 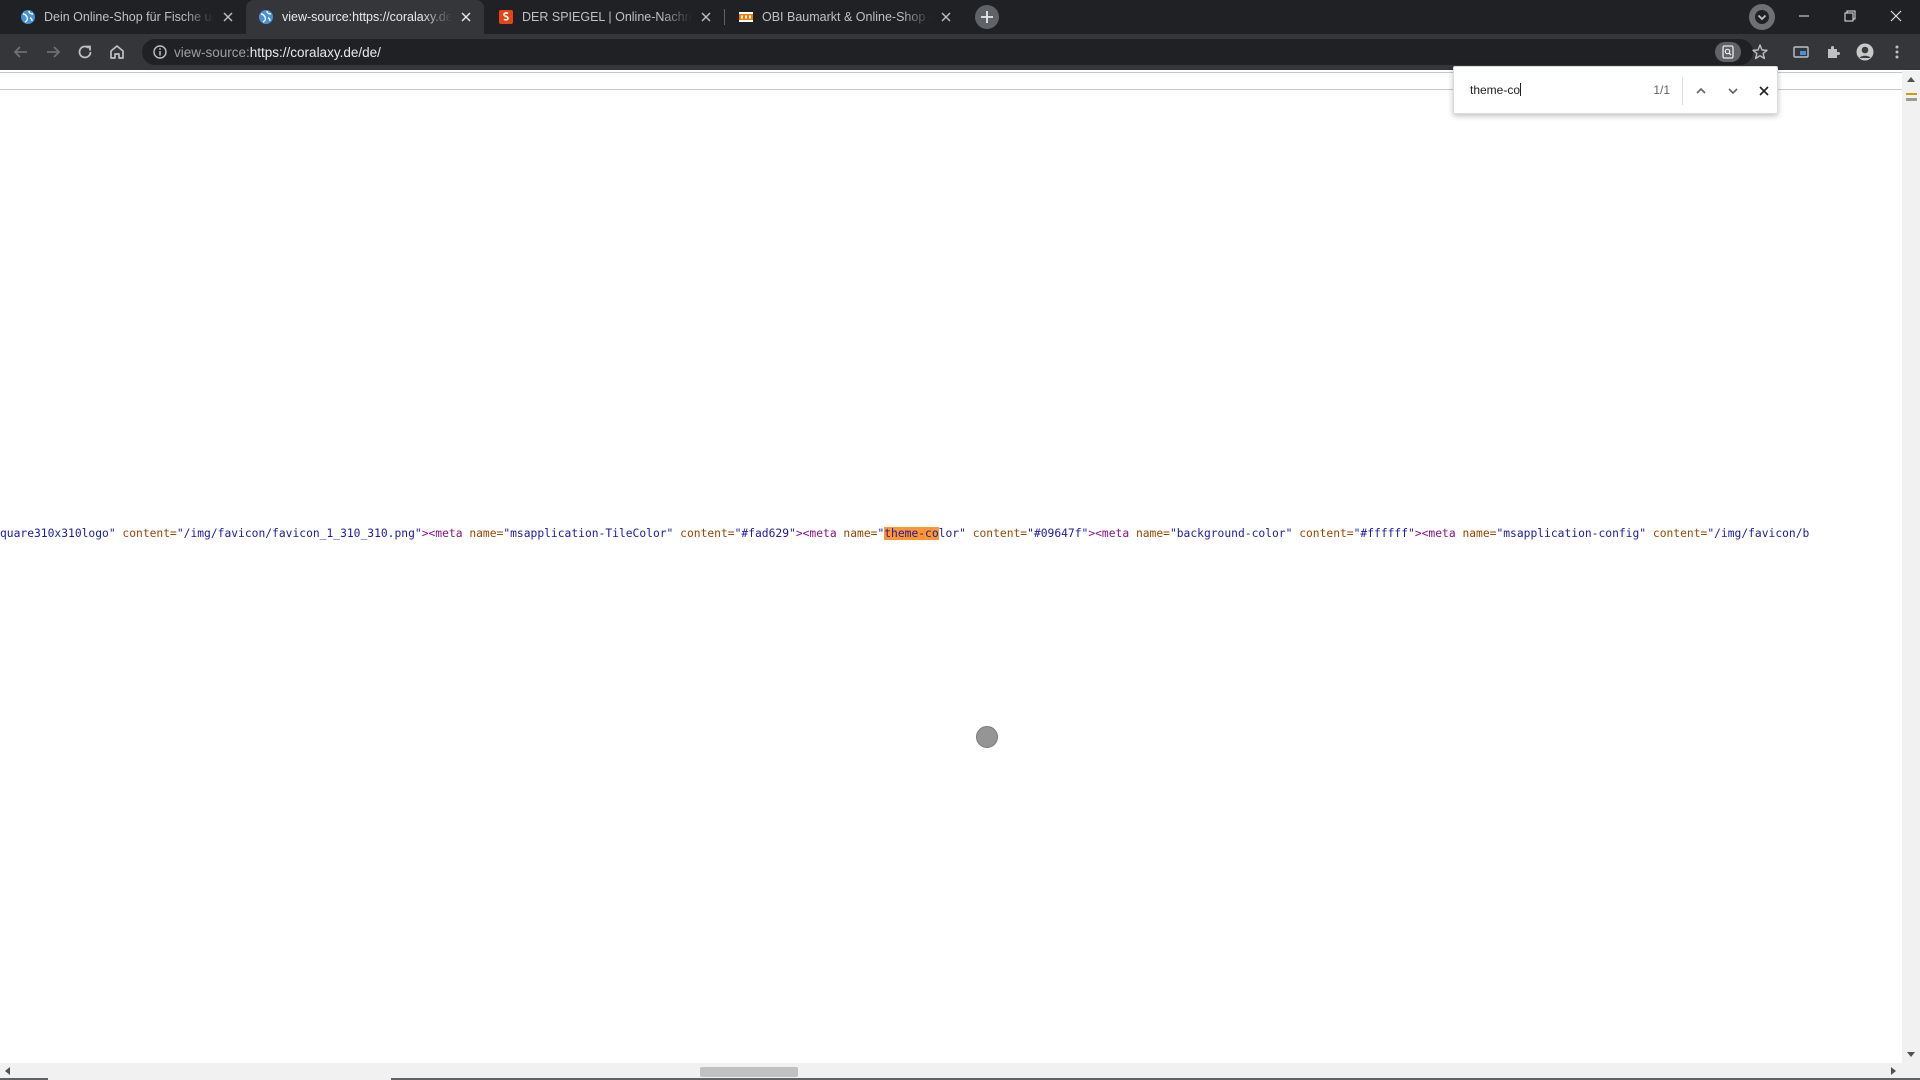 I want to click on address-text: view-source:https://coralaxy.de/de/, so click(x=277, y=52).